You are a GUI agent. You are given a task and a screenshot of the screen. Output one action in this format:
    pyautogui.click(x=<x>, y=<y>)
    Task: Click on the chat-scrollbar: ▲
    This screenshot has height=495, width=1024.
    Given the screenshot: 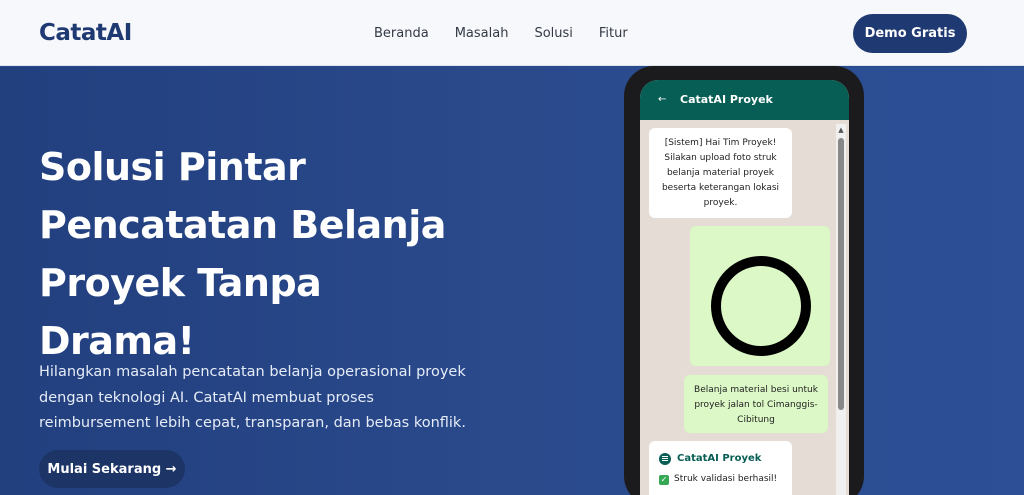 What is the action you would take?
    pyautogui.click(x=841, y=309)
    